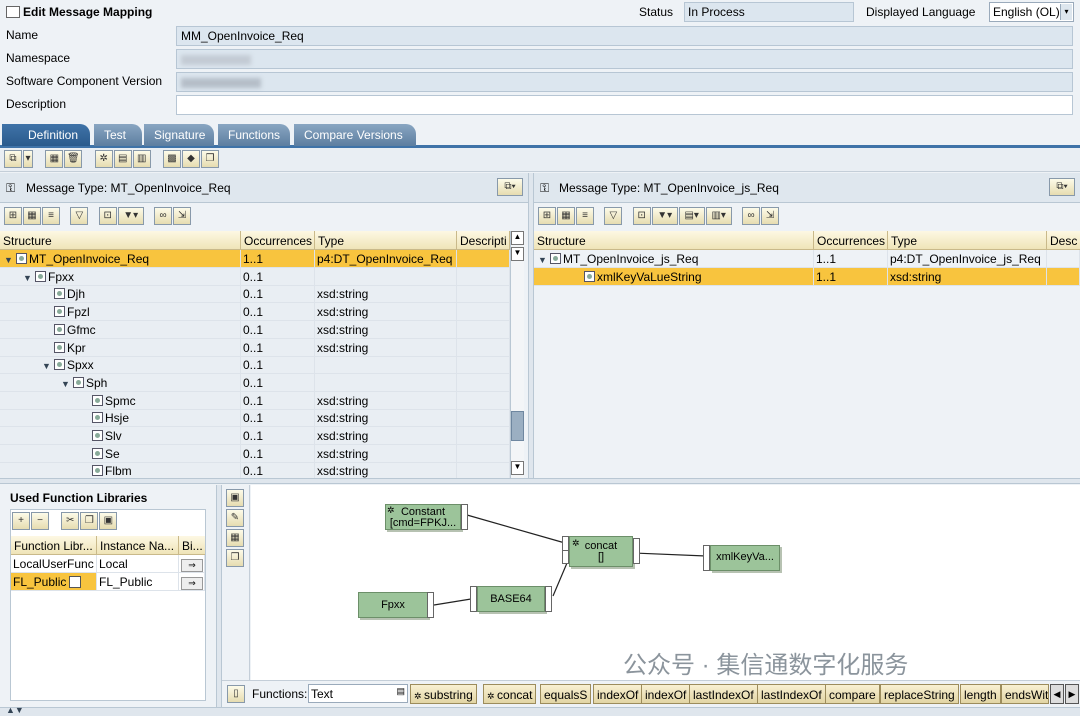 The image size is (1080, 716). I want to click on function-endswith: endsWit, so click(1025, 694).